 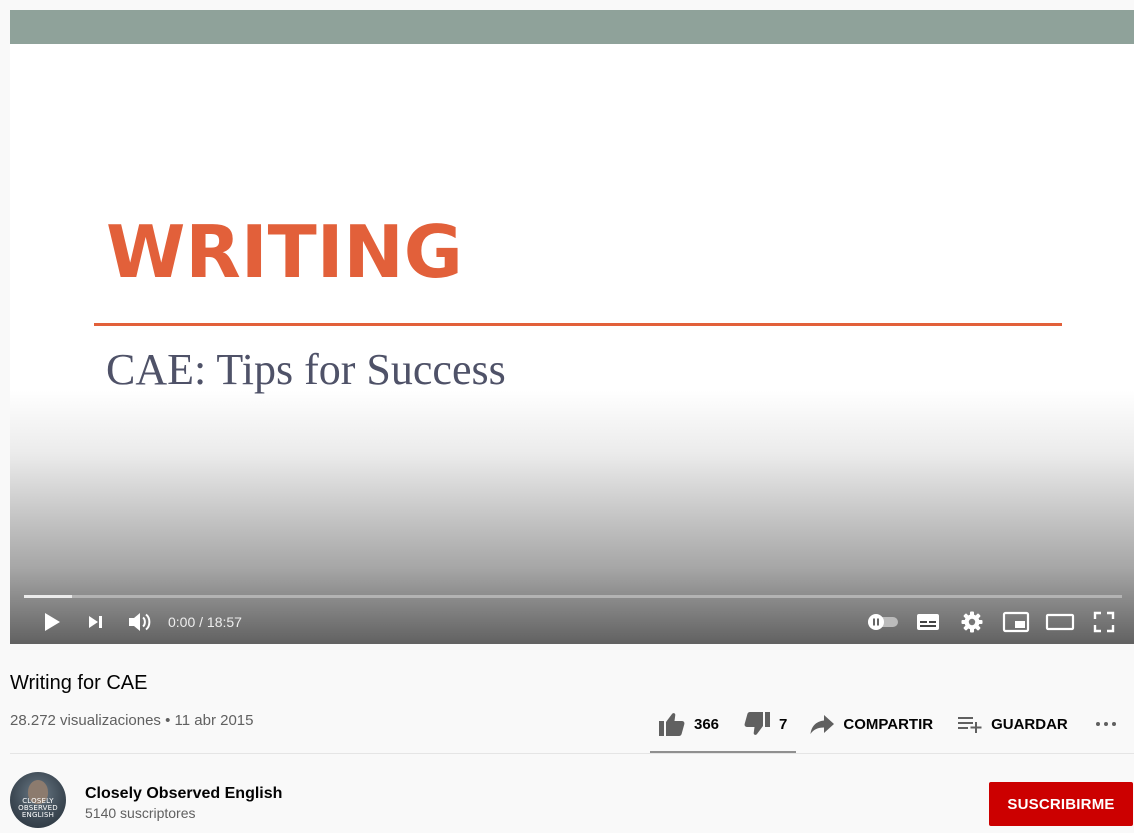 I want to click on settings-button, so click(x=972, y=622).